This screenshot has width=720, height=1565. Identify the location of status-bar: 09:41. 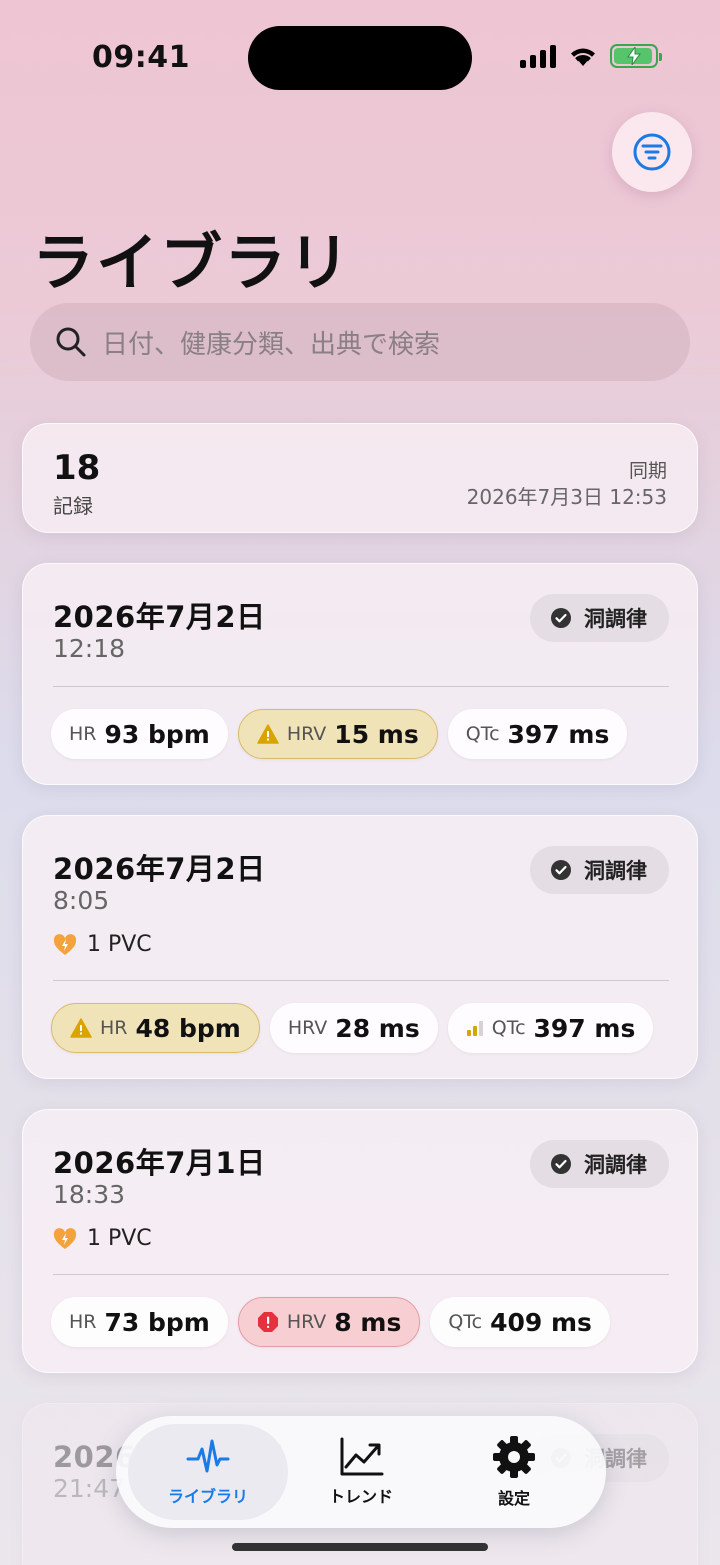
(360, 55).